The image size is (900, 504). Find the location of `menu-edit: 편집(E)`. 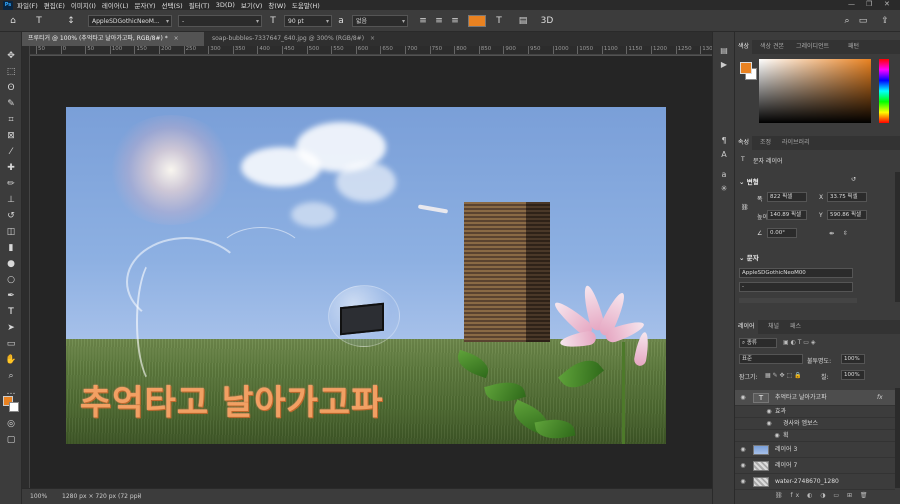

menu-edit: 편집(E) is located at coordinates (54, 5).